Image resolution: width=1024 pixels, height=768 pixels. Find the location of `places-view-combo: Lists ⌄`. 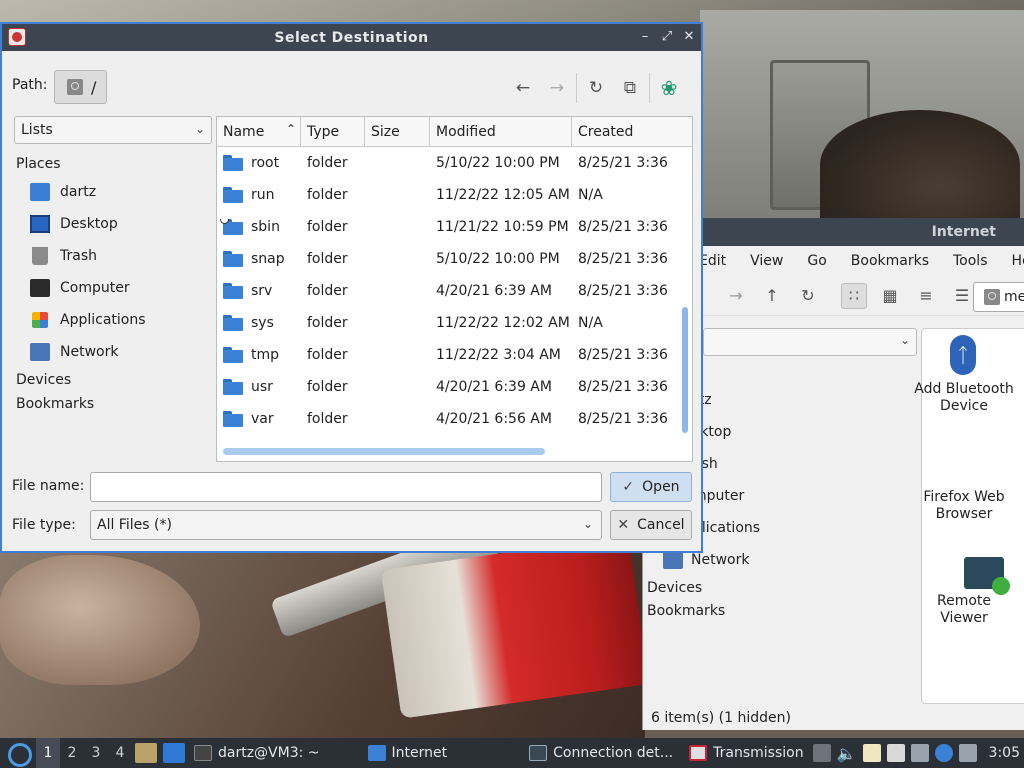

places-view-combo: Lists ⌄ is located at coordinates (113, 130).